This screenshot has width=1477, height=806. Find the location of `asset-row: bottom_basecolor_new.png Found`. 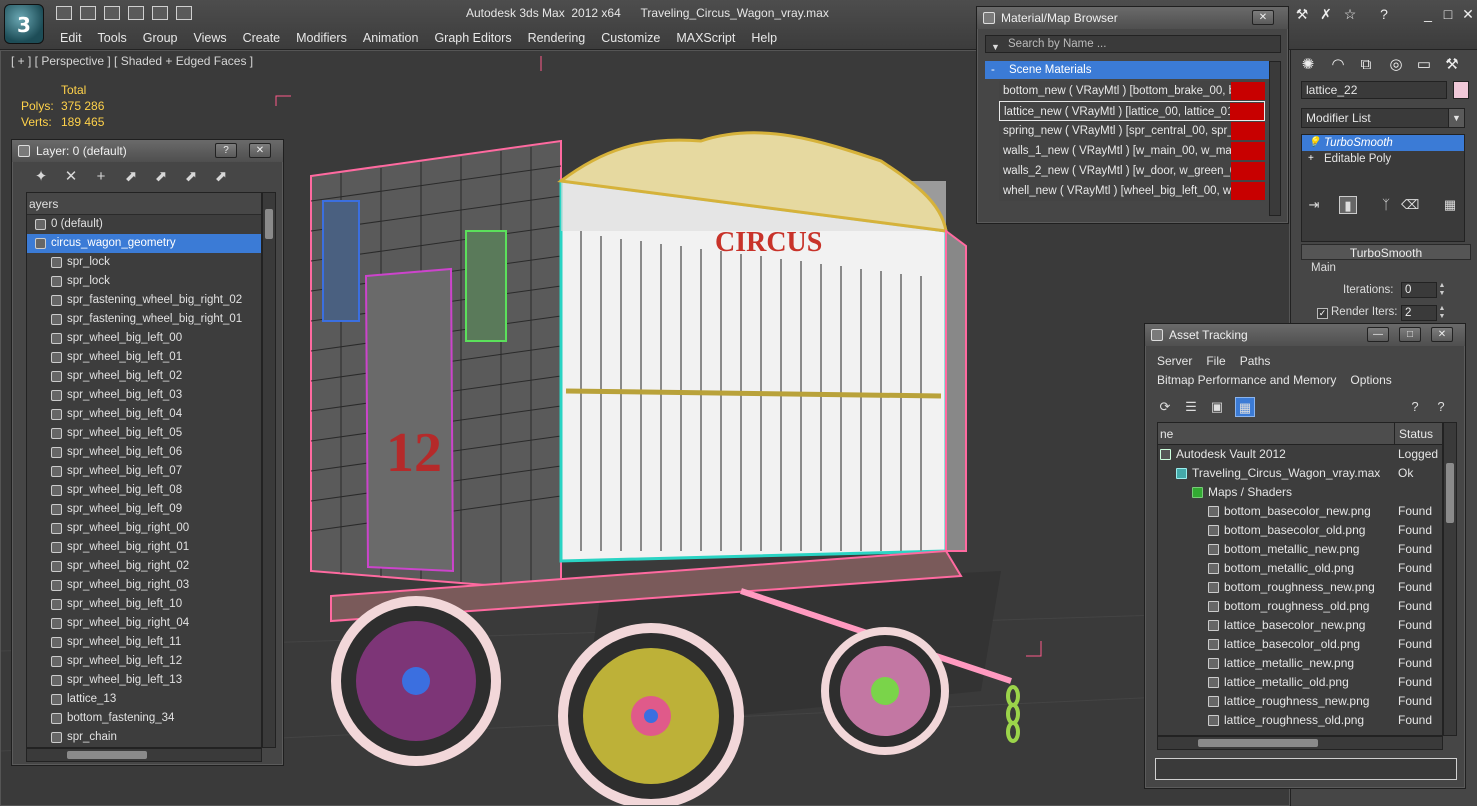

asset-row: bottom_basecolor_new.png Found is located at coordinates (1300, 511).